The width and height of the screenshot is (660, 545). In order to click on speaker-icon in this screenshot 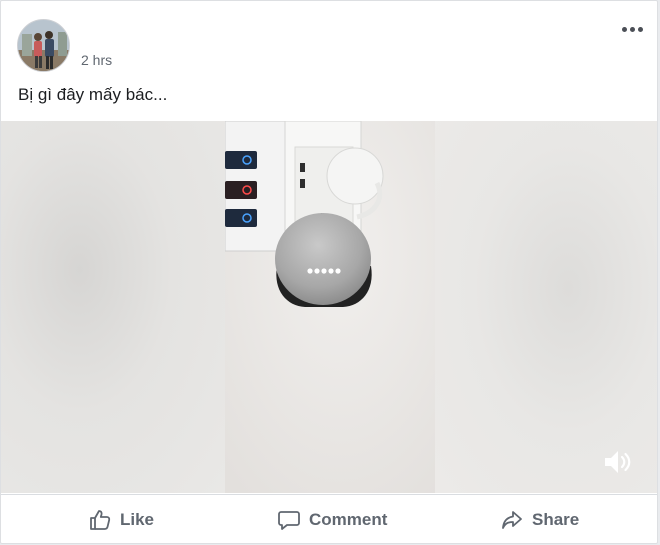, I will do `click(618, 462)`.